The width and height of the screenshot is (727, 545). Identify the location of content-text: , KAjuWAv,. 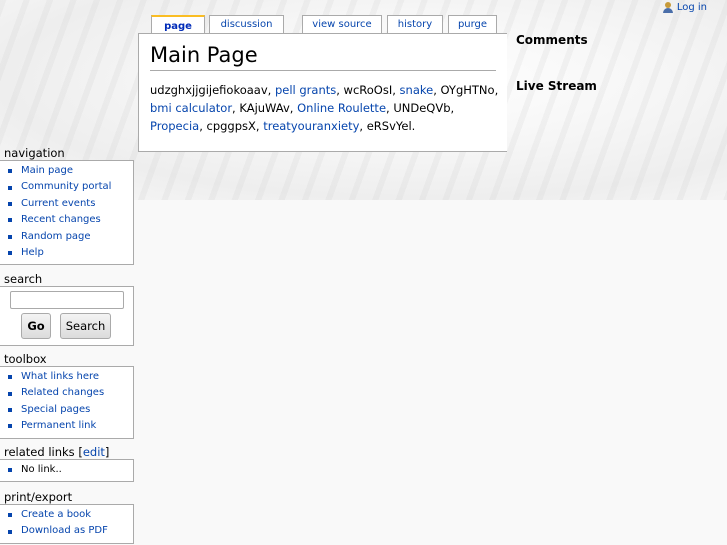
(265, 108).